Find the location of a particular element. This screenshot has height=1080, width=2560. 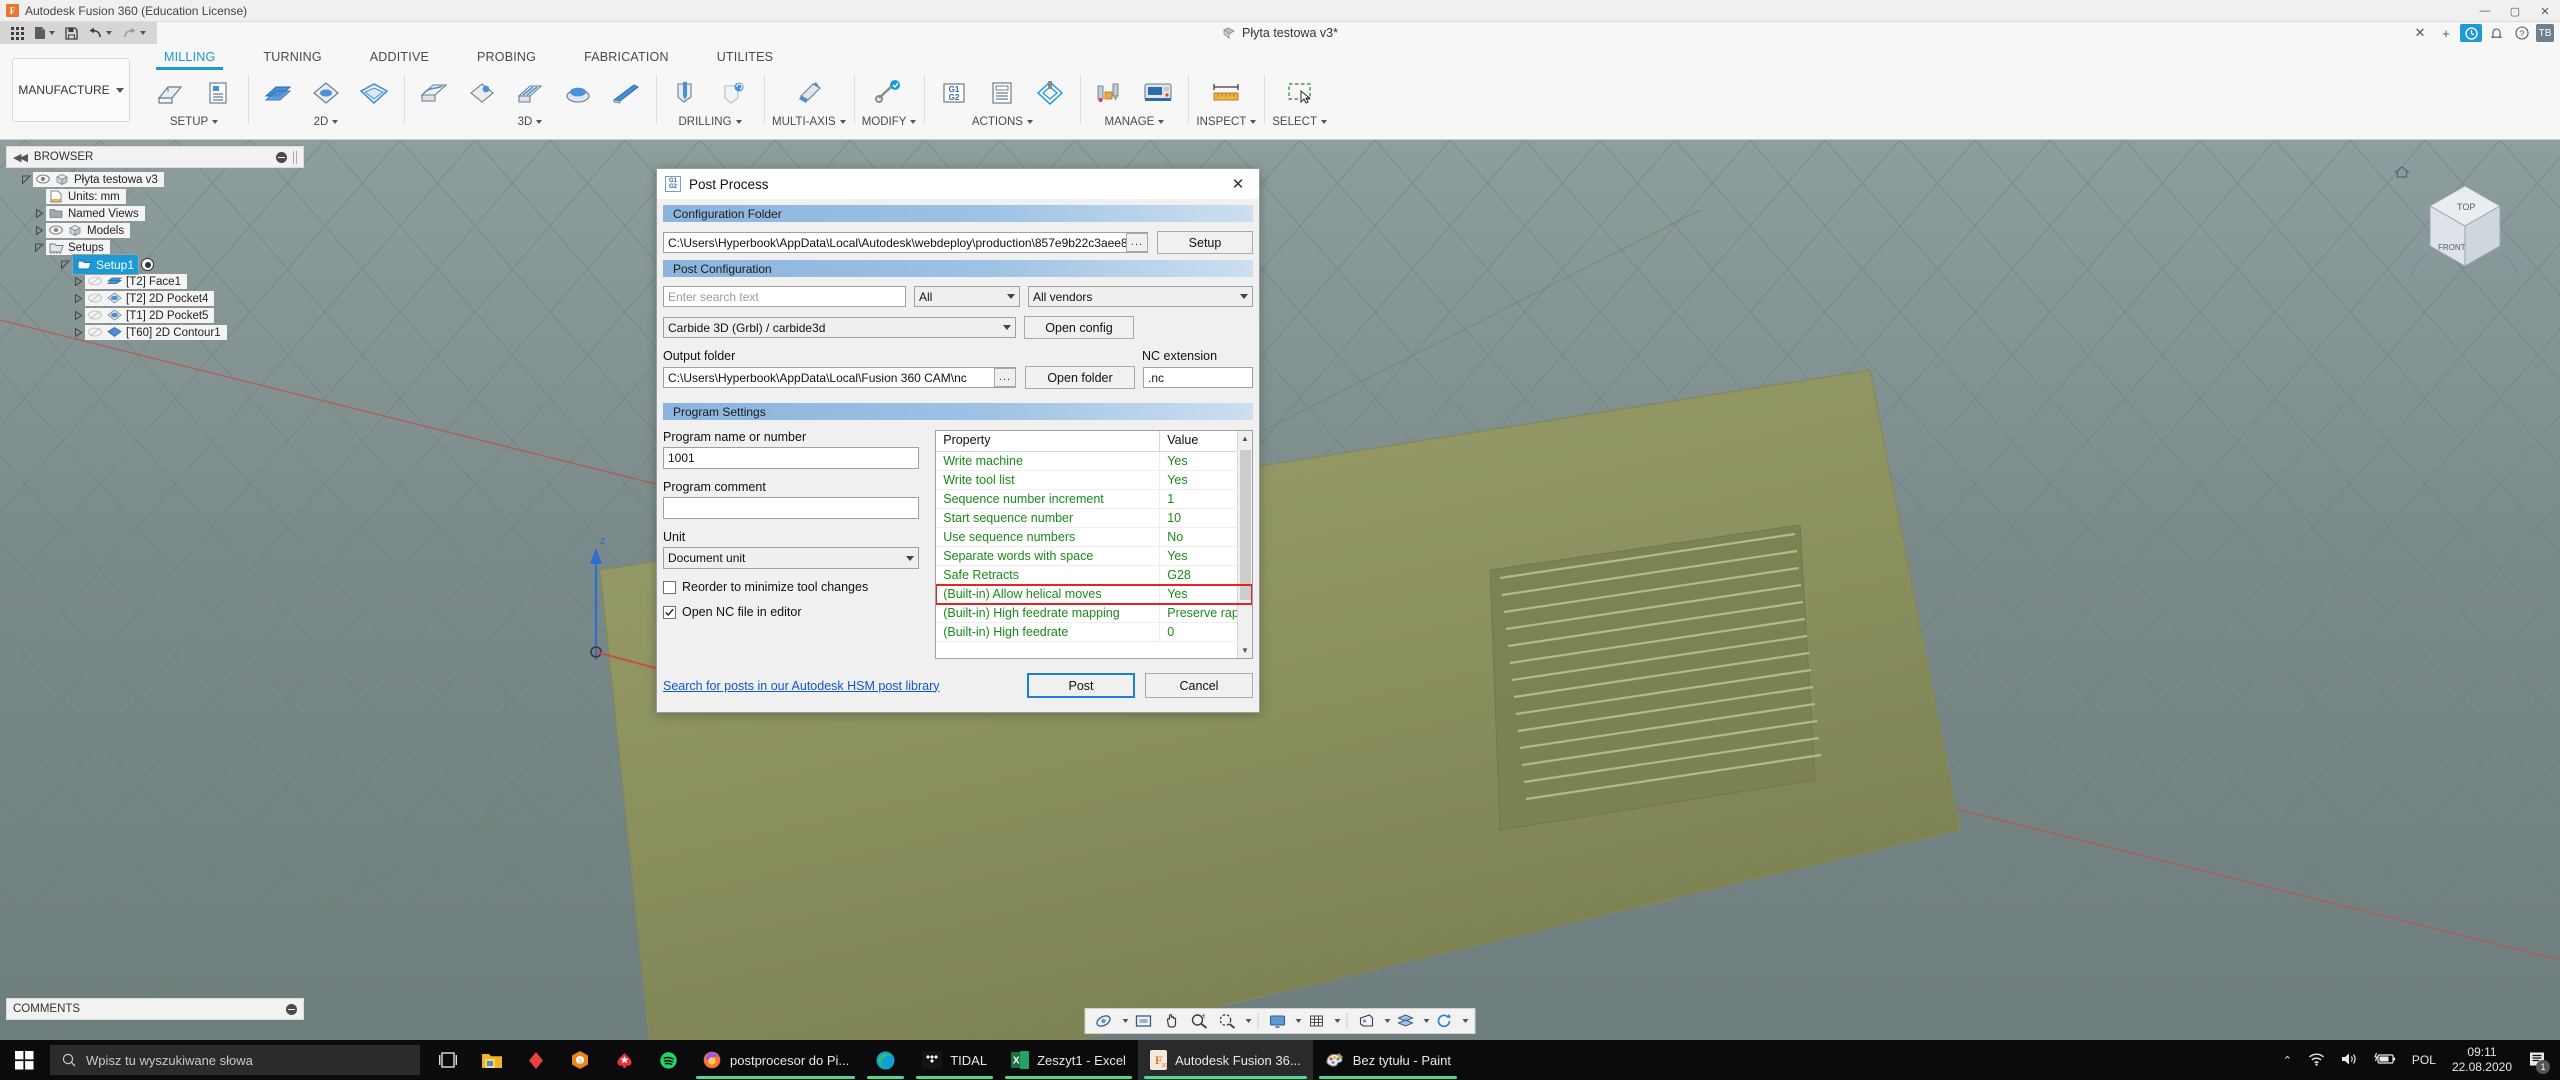

grid-icon is located at coordinates (17, 33).